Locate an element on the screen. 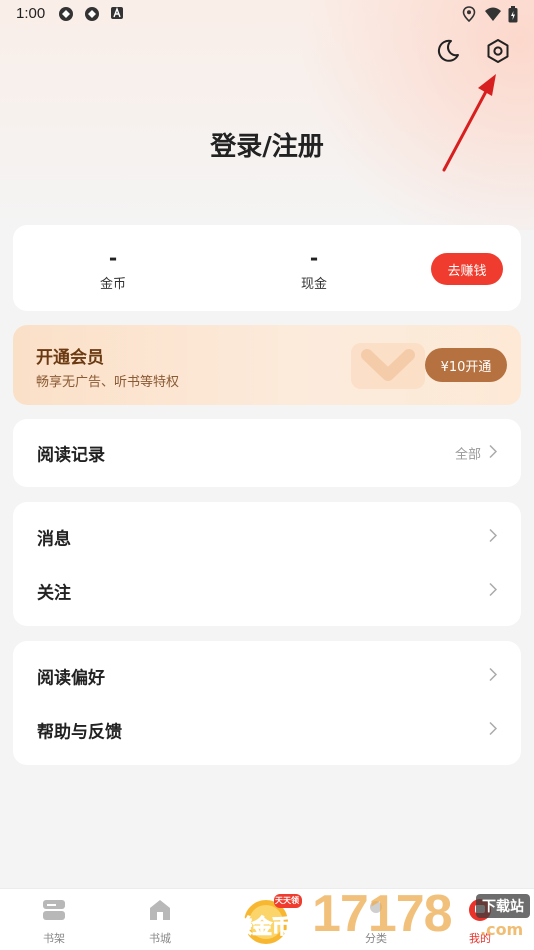 The width and height of the screenshot is (534, 950). menu-group-preferences: 阅读偏好 帮助与反馈 is located at coordinates (267, 703).